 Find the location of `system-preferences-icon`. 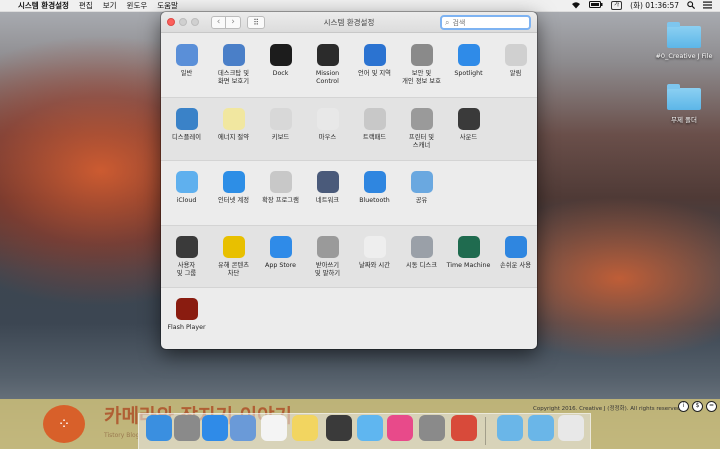

system-preferences-icon is located at coordinates (432, 428).